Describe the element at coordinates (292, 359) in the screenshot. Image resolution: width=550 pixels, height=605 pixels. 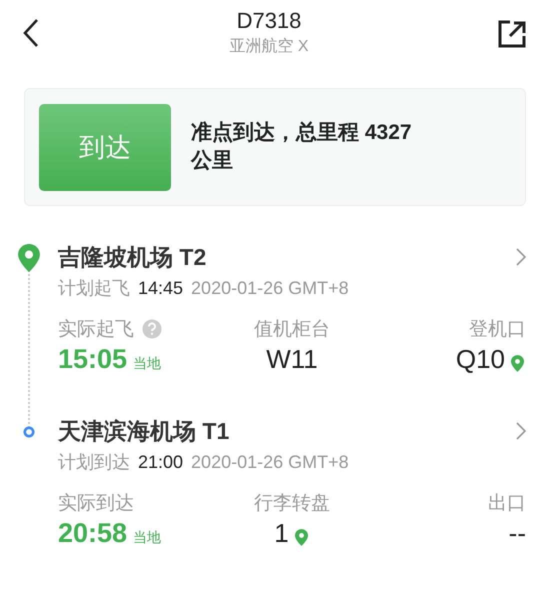
I see `info-value: W11` at that location.